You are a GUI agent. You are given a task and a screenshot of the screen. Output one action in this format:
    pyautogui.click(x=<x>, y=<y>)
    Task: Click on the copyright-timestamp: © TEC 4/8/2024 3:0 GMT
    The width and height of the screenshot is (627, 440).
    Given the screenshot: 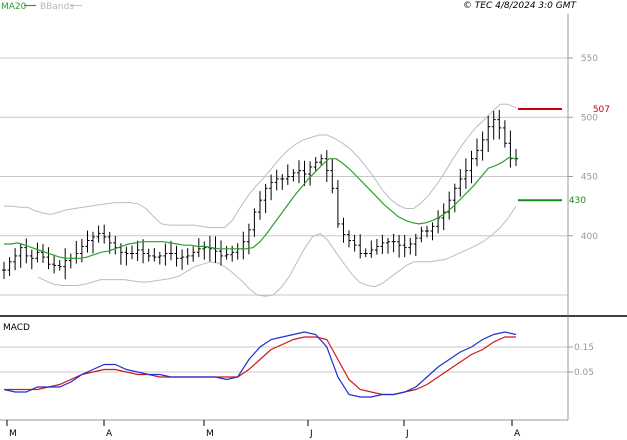 What is the action you would take?
    pyautogui.click(x=520, y=6)
    